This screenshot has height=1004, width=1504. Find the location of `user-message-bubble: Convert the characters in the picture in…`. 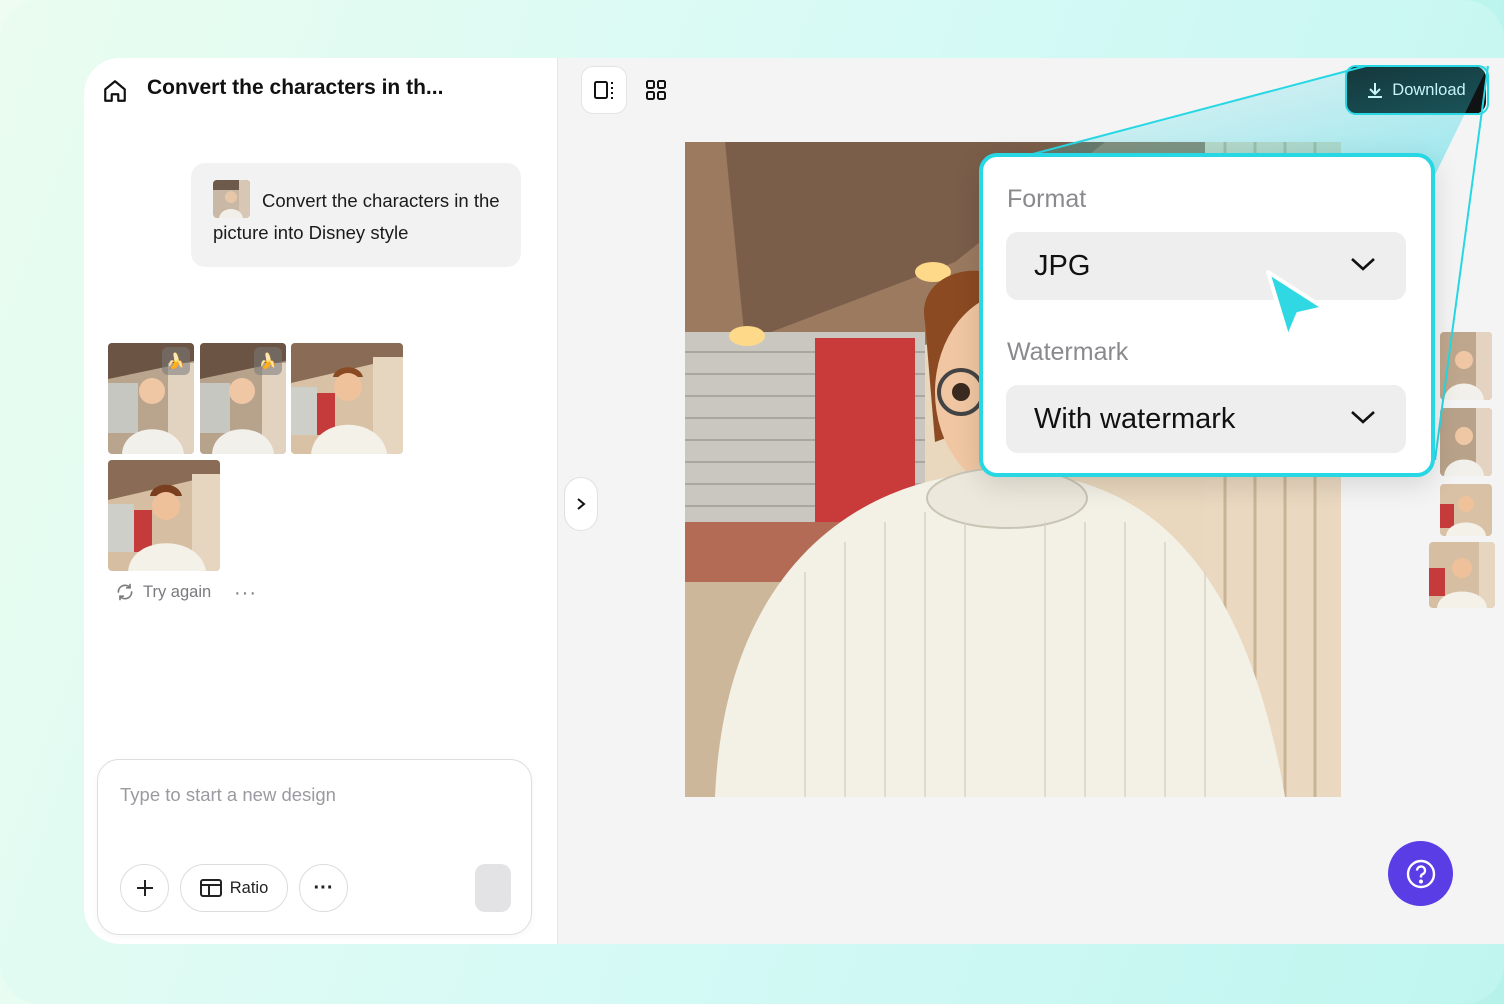

user-message-bubble: Convert the characters in the picture in… is located at coordinates (356, 215).